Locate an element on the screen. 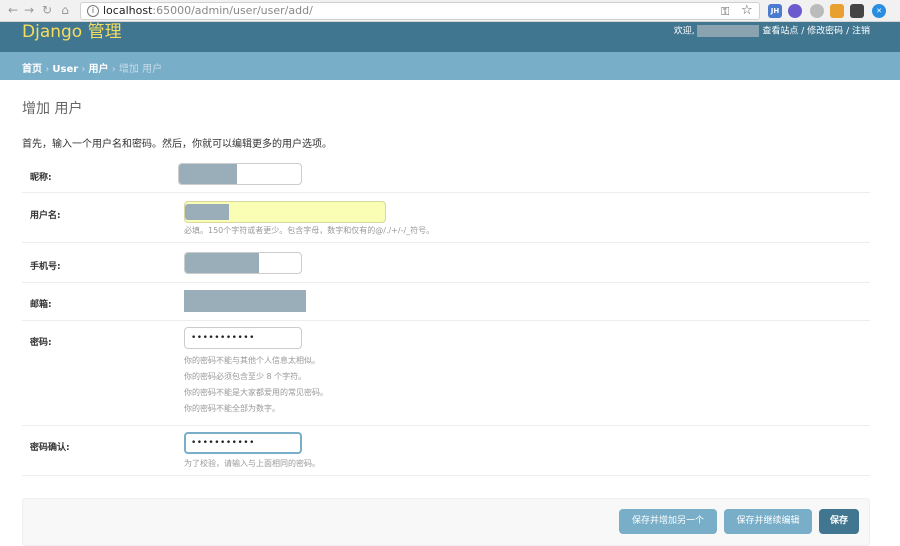  extension-circle-icon is located at coordinates (795, 11).